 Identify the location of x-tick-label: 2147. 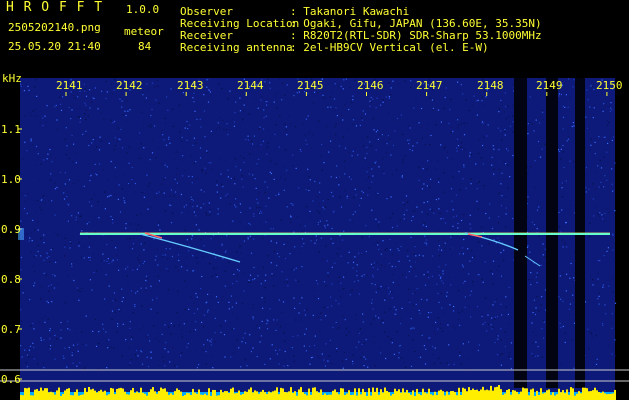
(429, 85).